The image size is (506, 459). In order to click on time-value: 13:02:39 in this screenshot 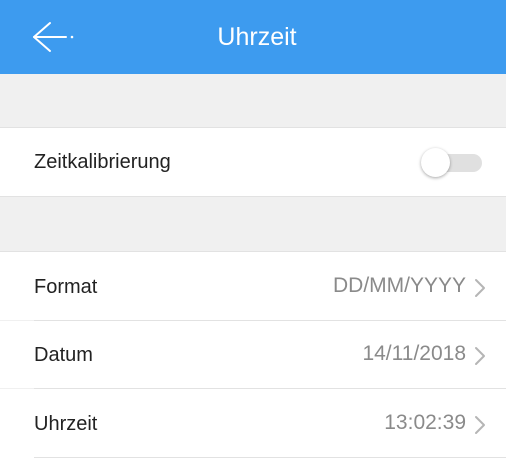, I will do `click(425, 422)`.